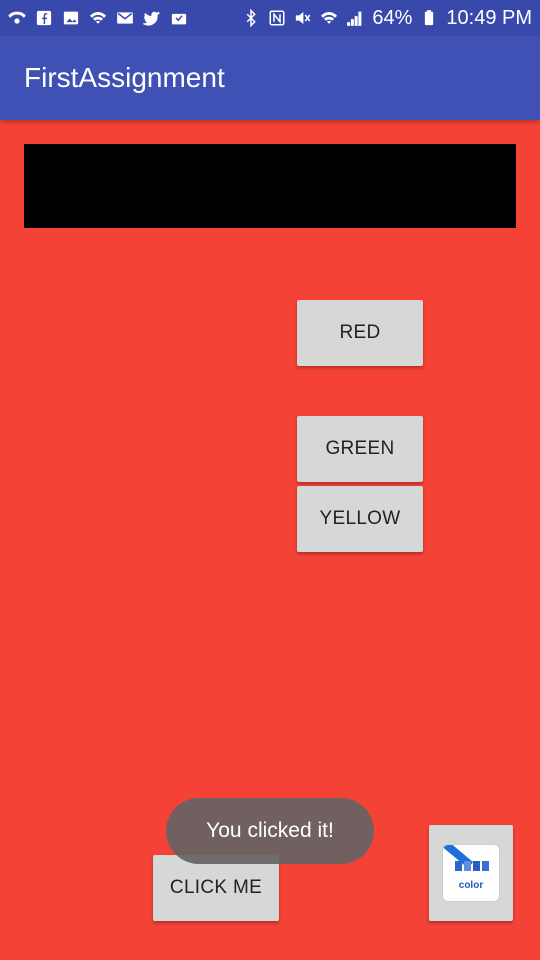 This screenshot has width=540, height=960. I want to click on nfc-icon, so click(277, 18).